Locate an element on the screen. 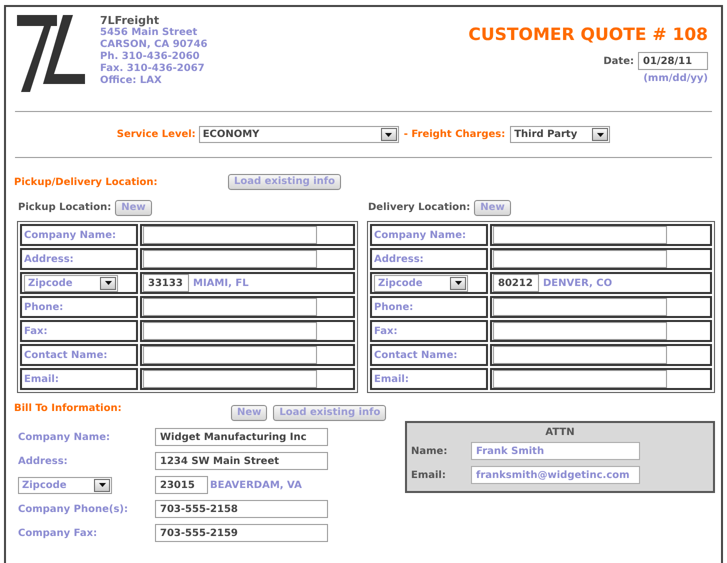 The image size is (727, 563). field-label: Name: is located at coordinates (429, 451).